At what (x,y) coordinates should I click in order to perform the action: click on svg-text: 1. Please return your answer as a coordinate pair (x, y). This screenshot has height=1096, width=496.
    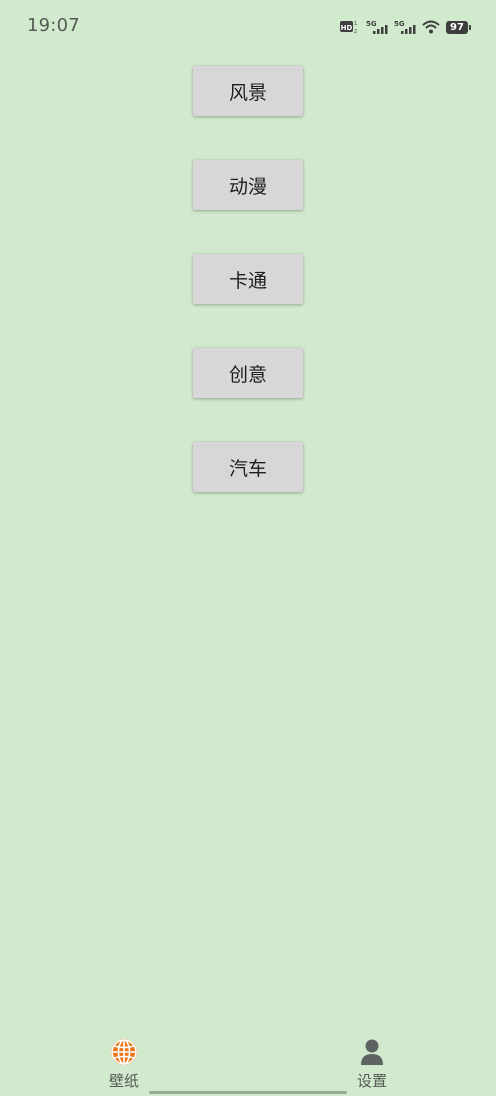
    Looking at the image, I should click on (355, 24).